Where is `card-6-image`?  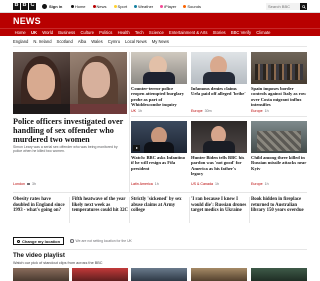
card-6-image is located at coordinates (279, 137).